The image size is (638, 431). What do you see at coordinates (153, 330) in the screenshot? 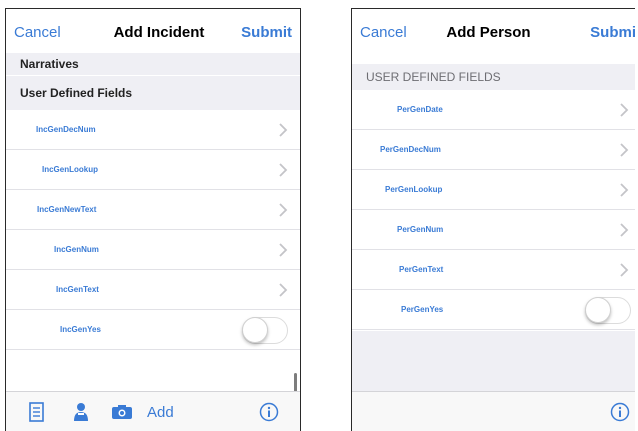
I see `list-item-incgenyes: IncGenYes` at bounding box center [153, 330].